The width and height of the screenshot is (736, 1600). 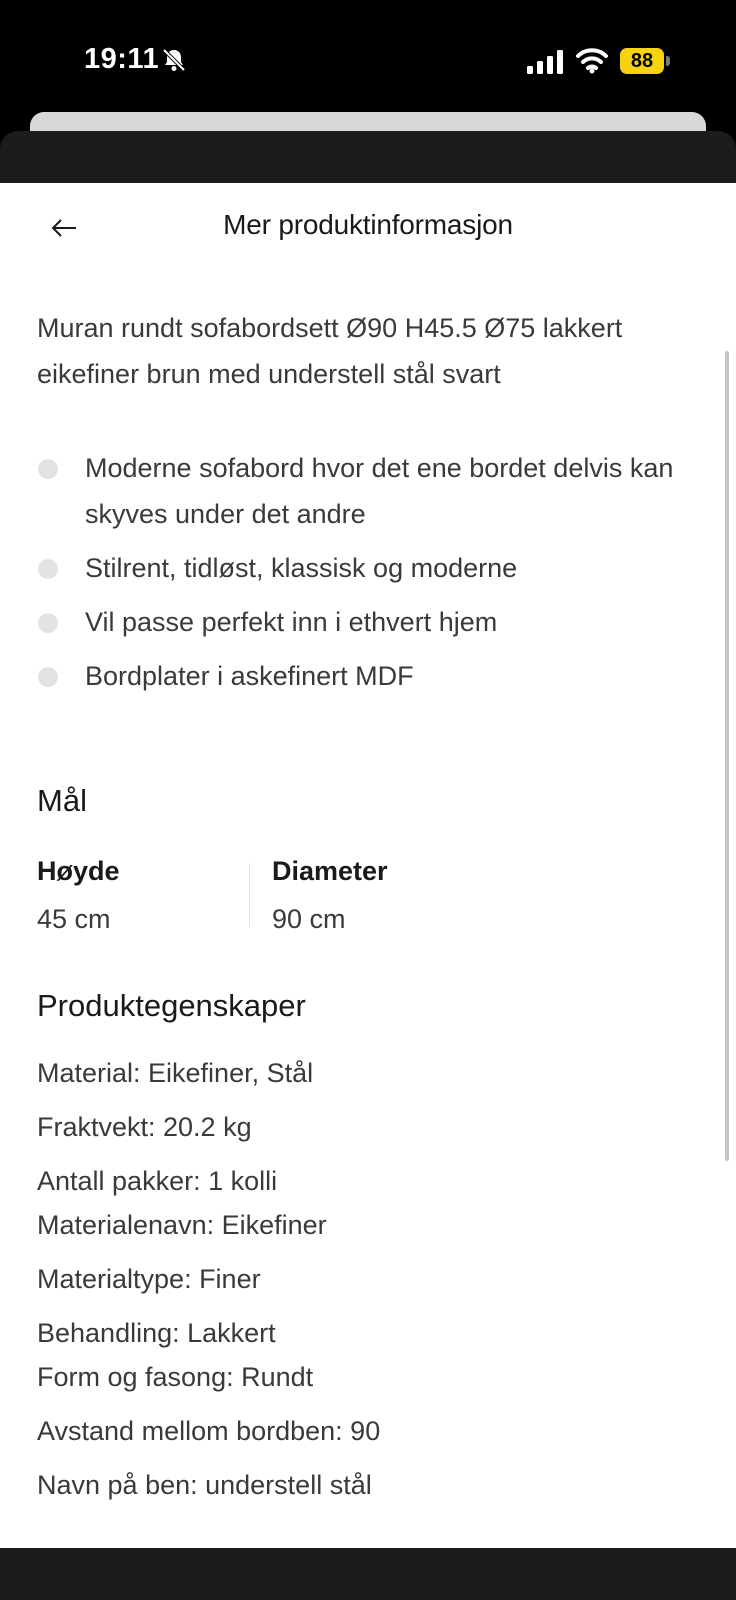 What do you see at coordinates (592, 61) in the screenshot?
I see `wifi-icon` at bounding box center [592, 61].